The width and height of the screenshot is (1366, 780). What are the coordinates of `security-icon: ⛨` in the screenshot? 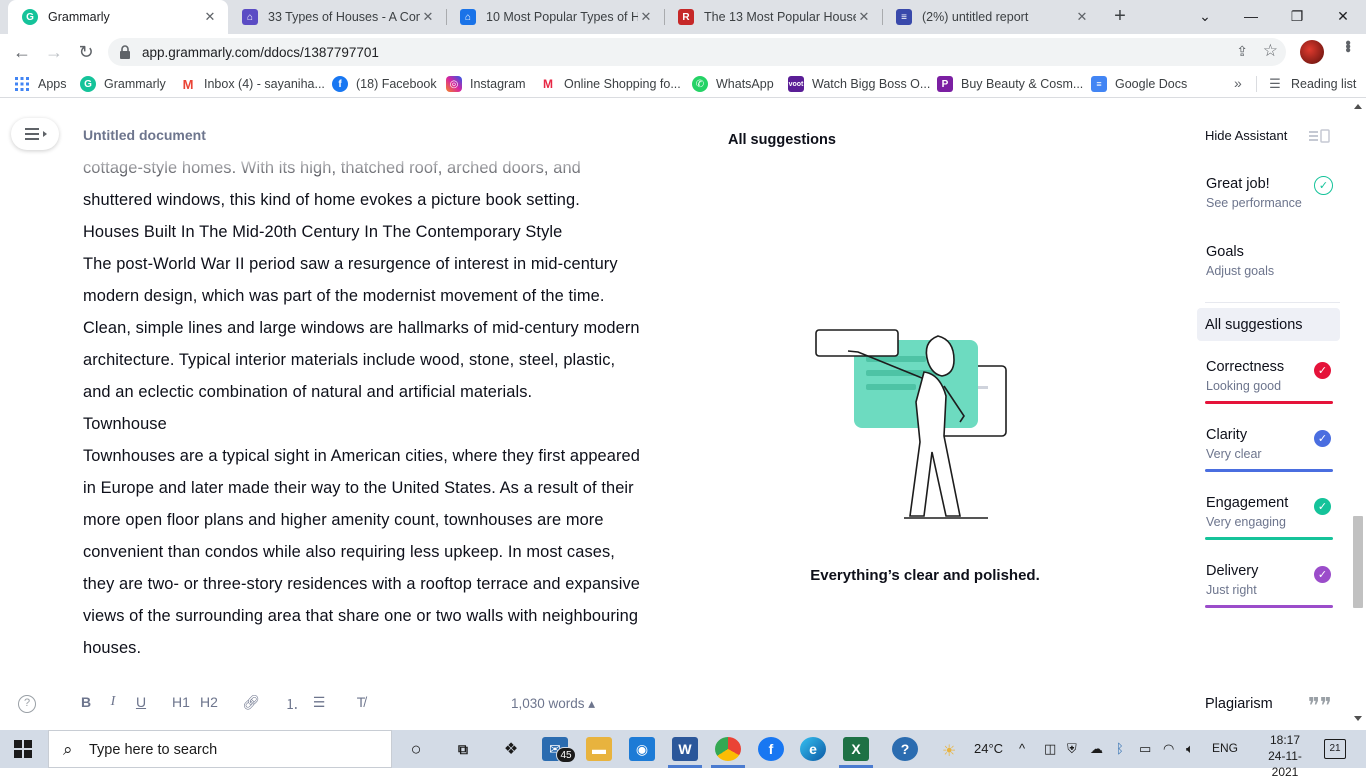 It's located at (1072, 749).